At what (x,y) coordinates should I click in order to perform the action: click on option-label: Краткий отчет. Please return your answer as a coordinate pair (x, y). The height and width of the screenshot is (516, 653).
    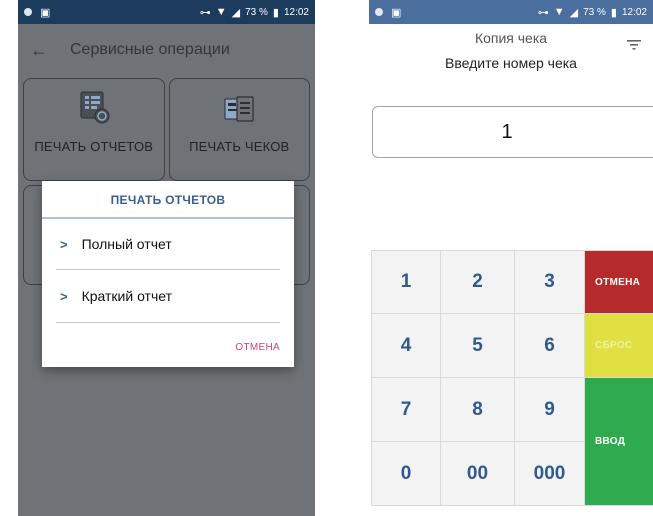
    Looking at the image, I should click on (126, 296).